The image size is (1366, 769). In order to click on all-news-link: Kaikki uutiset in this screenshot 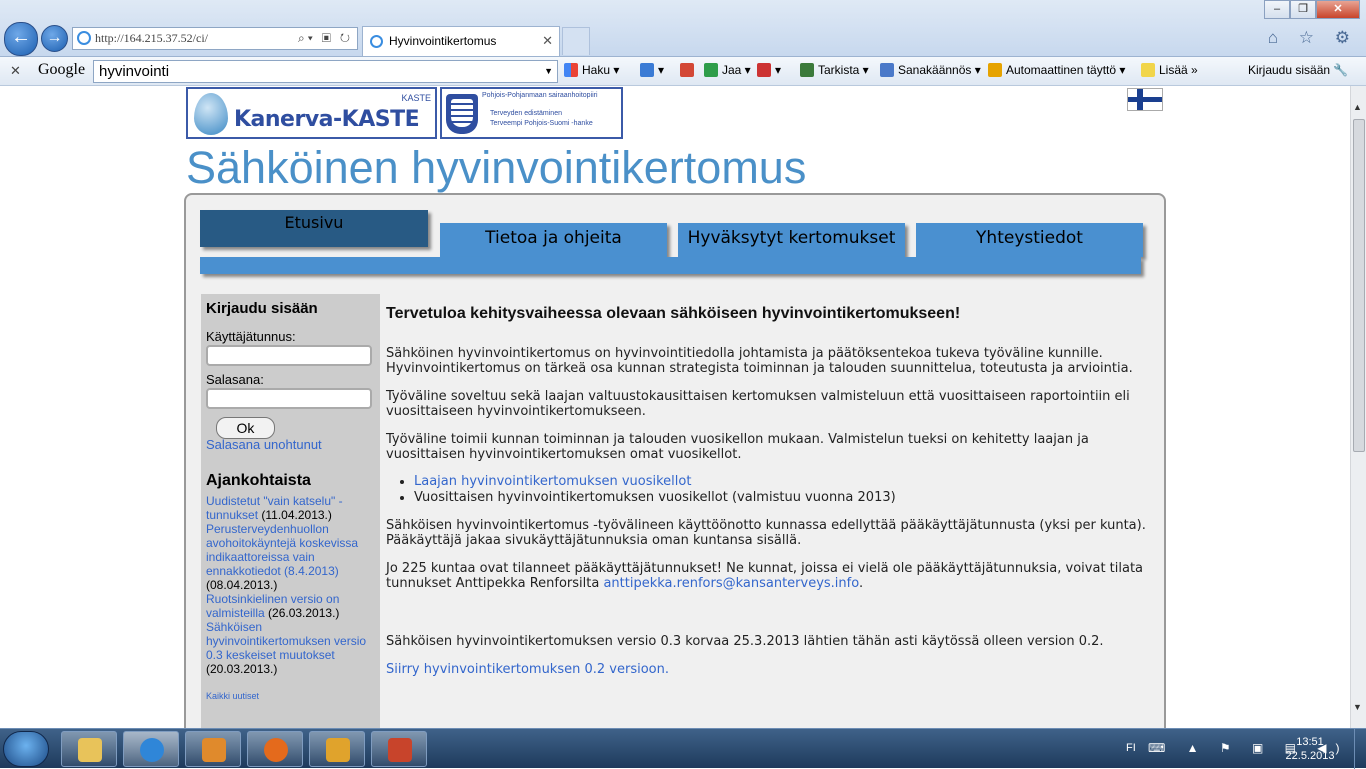, I will do `click(290, 696)`.